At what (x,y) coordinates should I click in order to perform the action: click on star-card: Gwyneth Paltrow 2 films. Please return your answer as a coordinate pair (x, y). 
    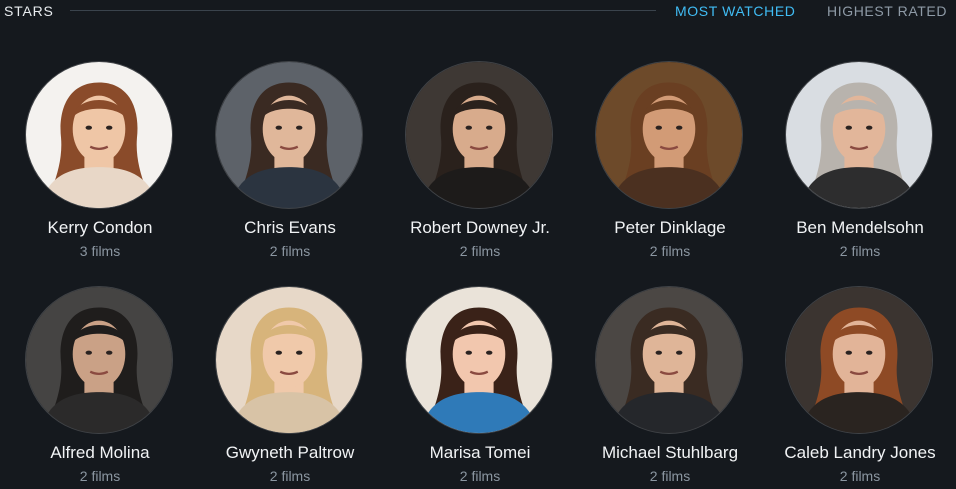
    Looking at the image, I should click on (290, 387).